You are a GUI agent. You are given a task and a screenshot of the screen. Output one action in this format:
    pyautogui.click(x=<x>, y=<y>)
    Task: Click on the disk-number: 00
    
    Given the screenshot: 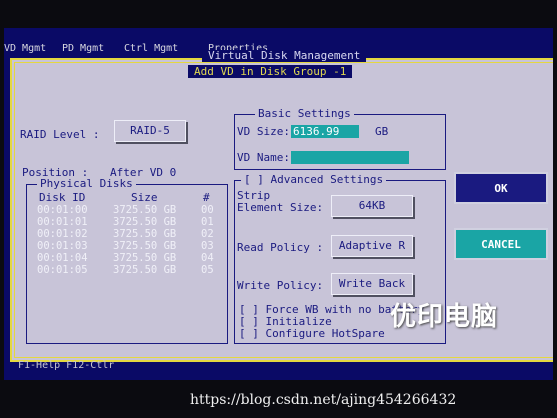 What is the action you would take?
    pyautogui.click(x=207, y=210)
    